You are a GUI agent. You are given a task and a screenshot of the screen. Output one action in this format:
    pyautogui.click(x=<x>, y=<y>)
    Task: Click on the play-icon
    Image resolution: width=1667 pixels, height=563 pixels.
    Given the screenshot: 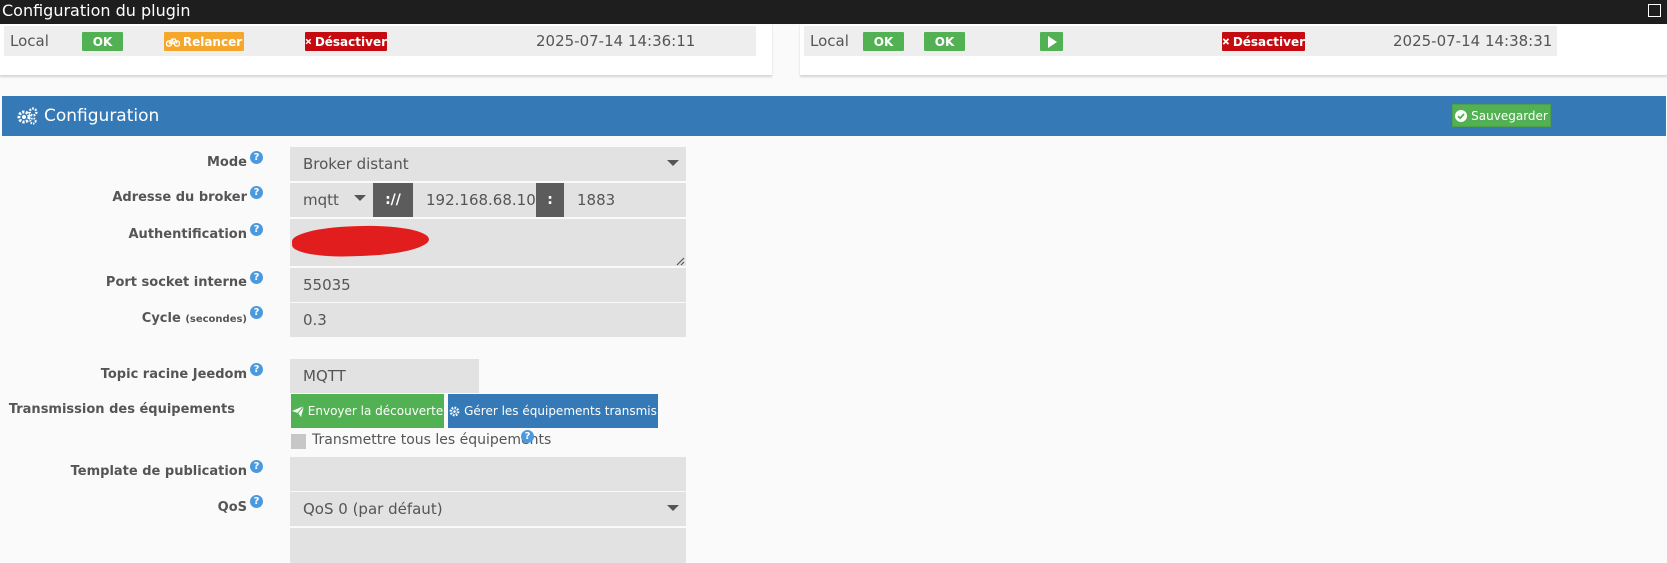 What is the action you would take?
    pyautogui.click(x=1052, y=41)
    